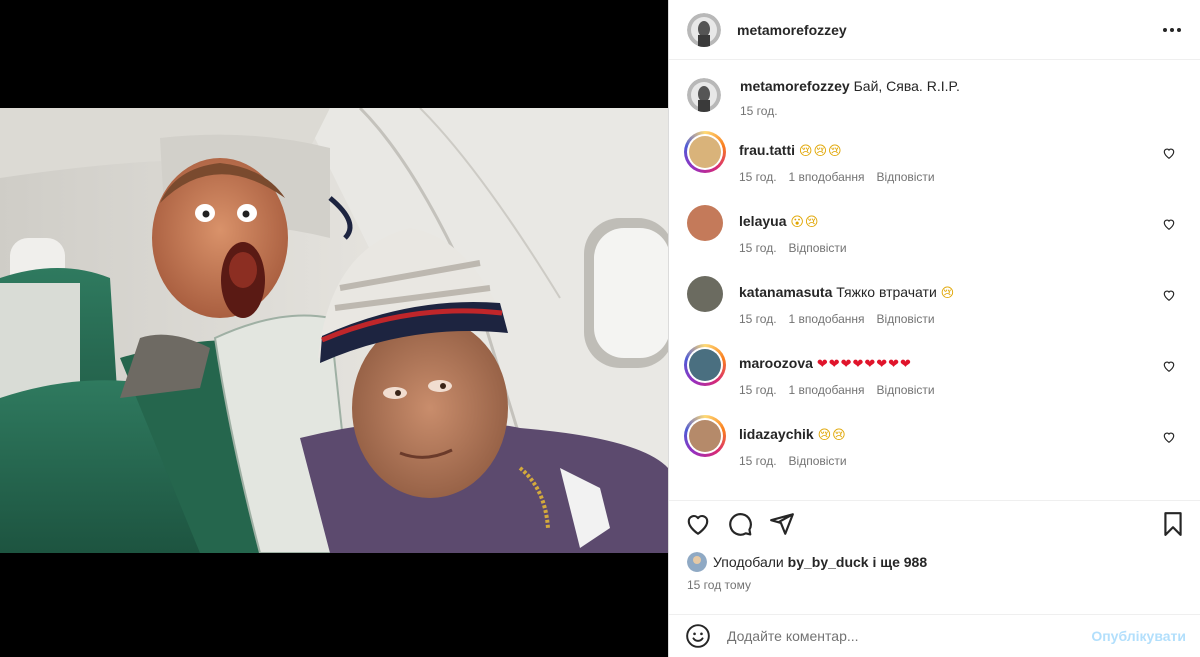  Describe the element at coordinates (934, 30) in the screenshot. I see `post-header: metamorefozzey` at that location.